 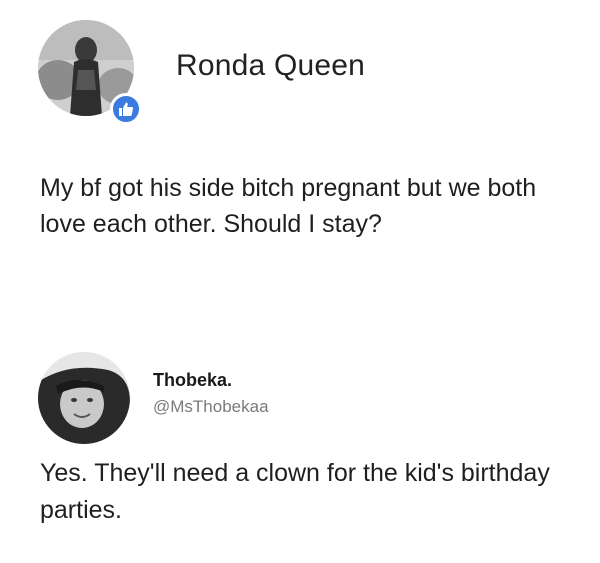 I want to click on like-badge, so click(x=126, y=109).